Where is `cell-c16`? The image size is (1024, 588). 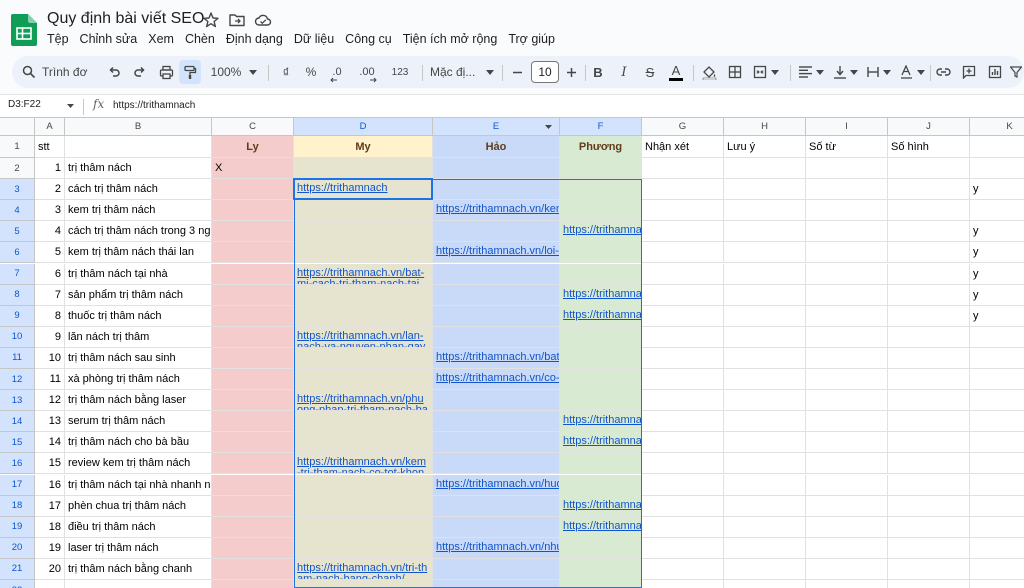
cell-c16 is located at coordinates (253, 464).